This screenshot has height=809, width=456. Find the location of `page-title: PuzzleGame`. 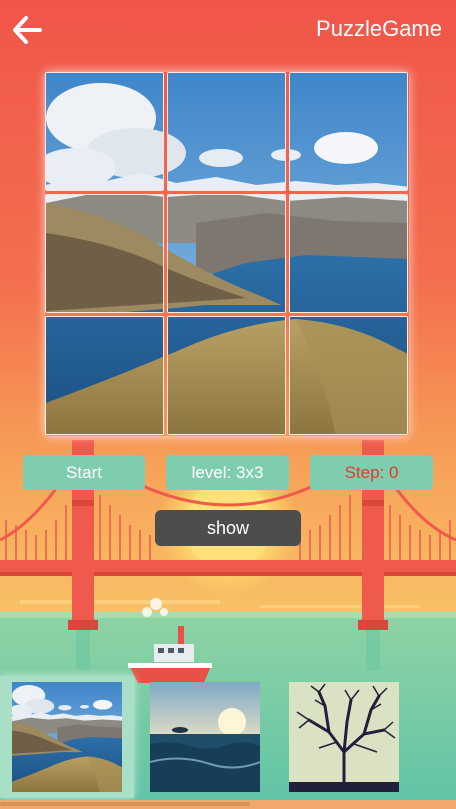

page-title: PuzzleGame is located at coordinates (379, 28).